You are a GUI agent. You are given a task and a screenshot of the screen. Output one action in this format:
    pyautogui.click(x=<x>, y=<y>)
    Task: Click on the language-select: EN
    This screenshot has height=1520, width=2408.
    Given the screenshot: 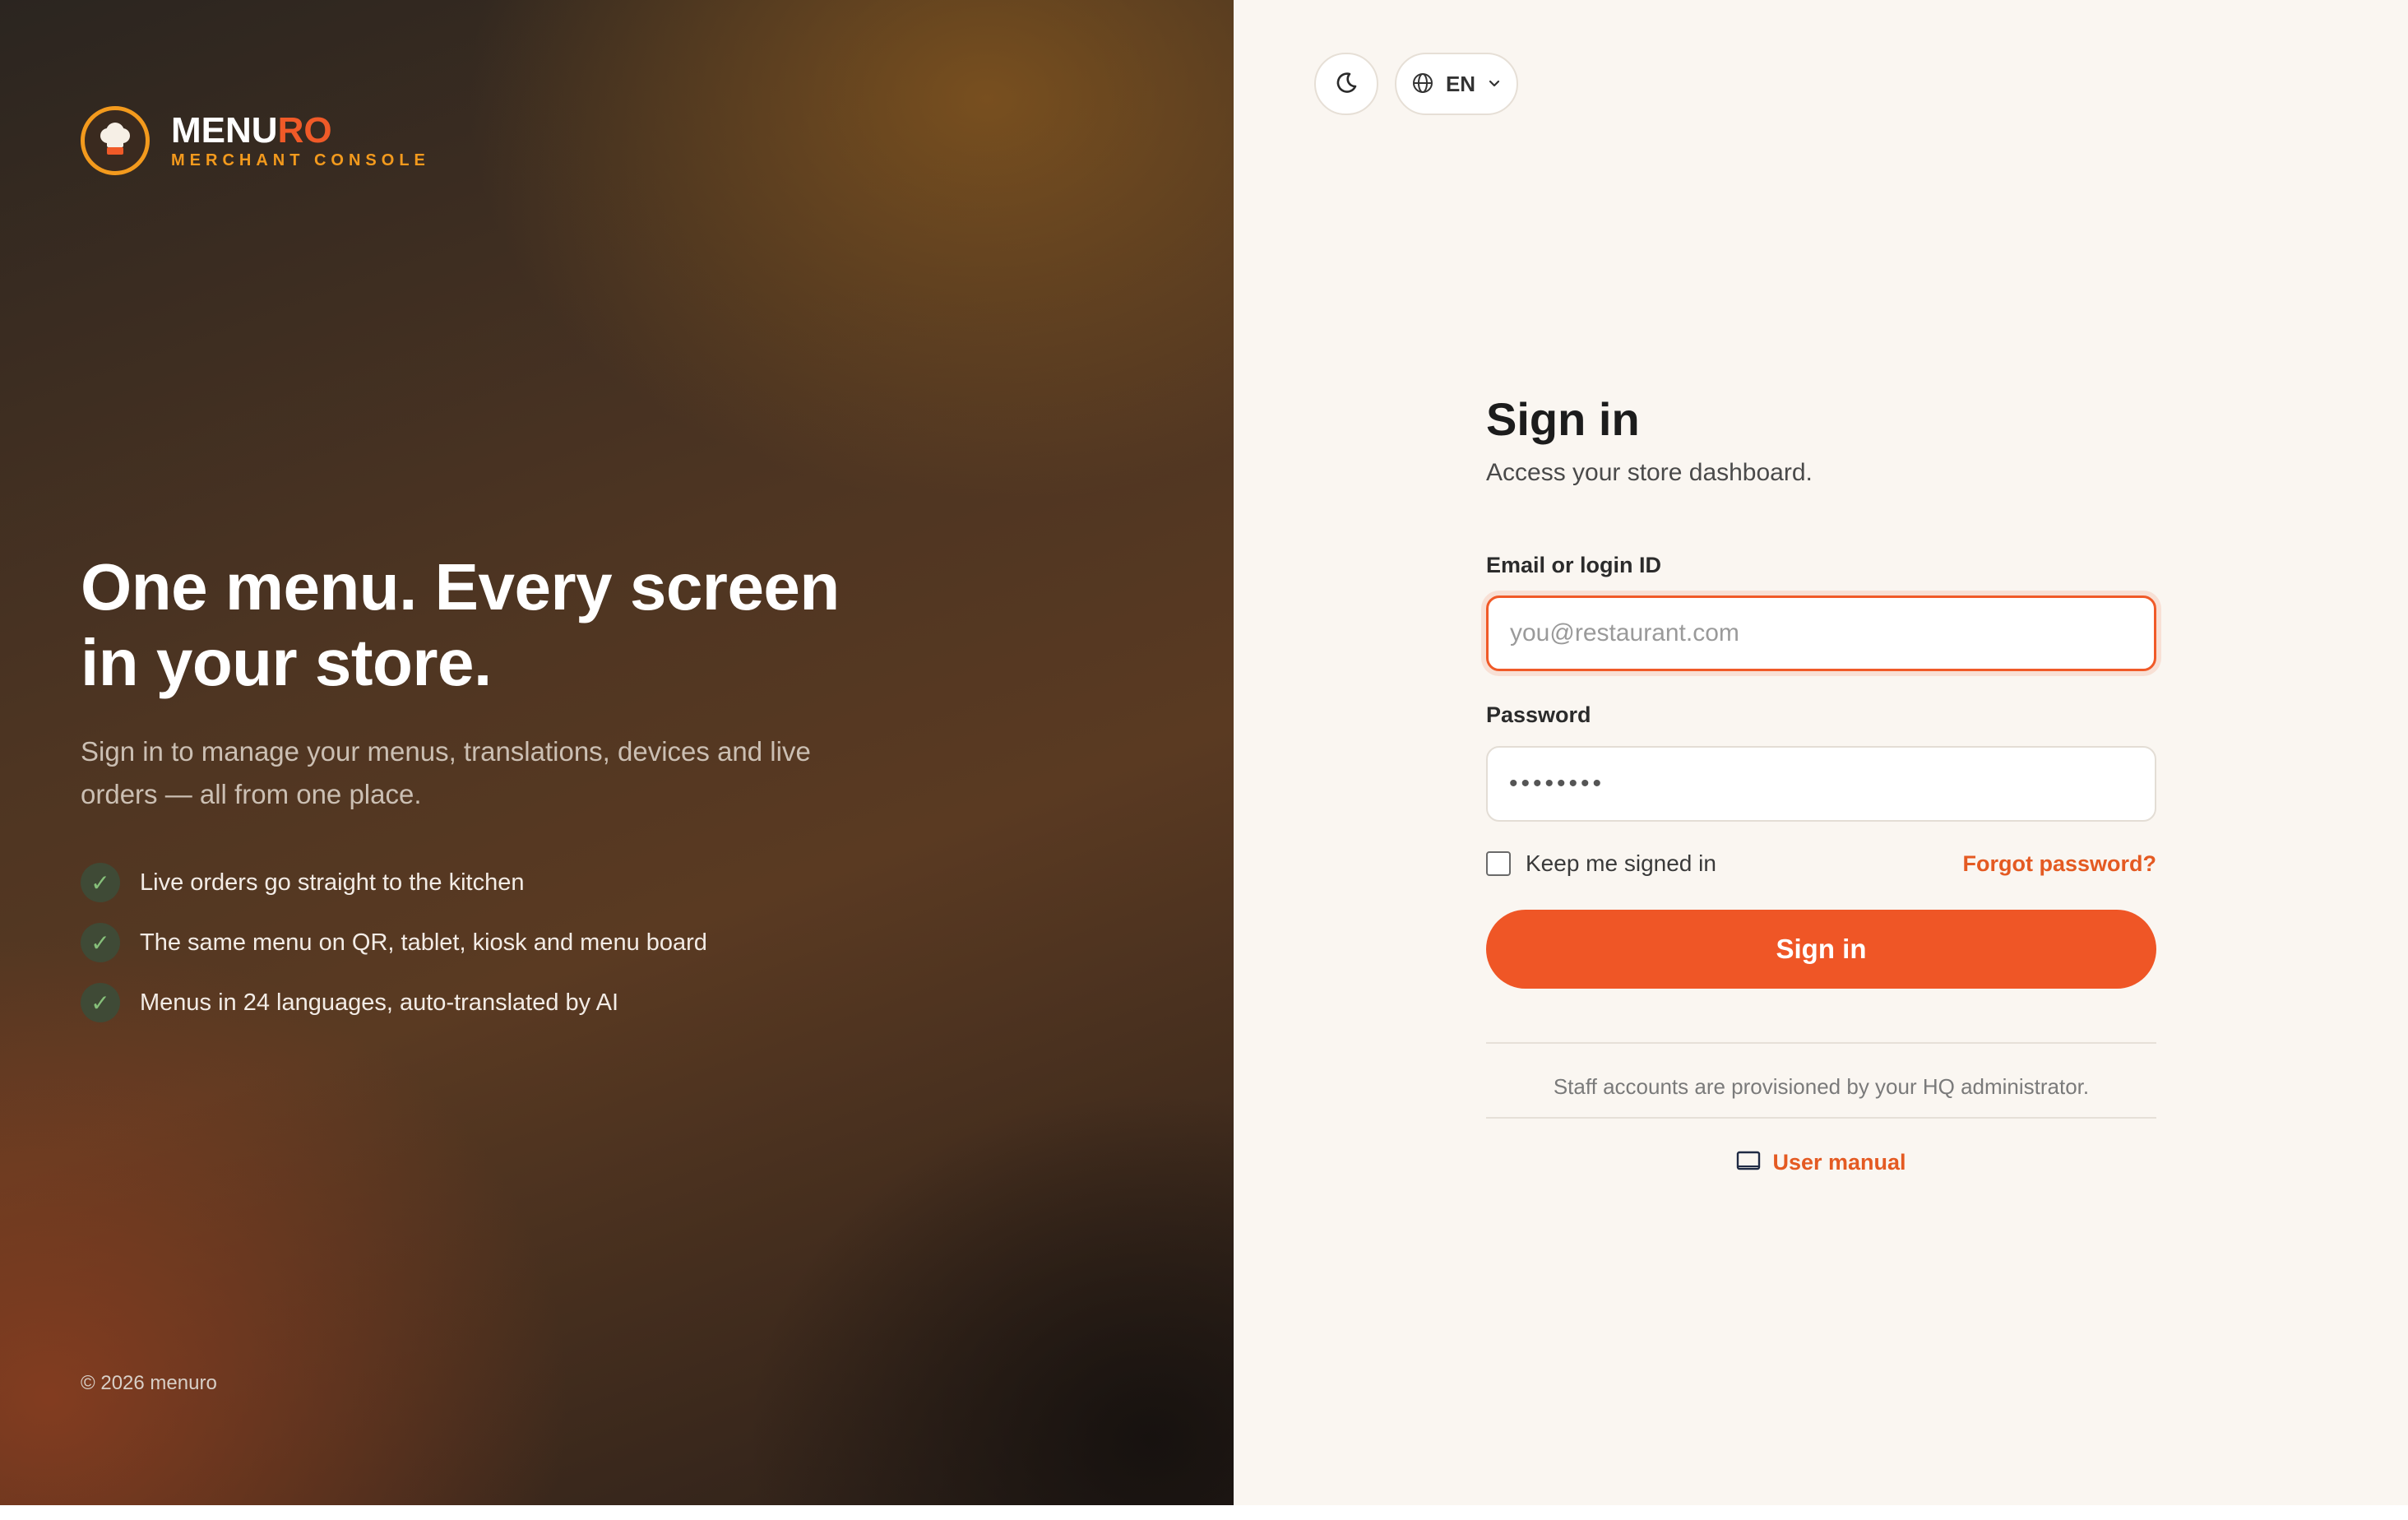 What is the action you would take?
    pyautogui.click(x=1456, y=84)
    